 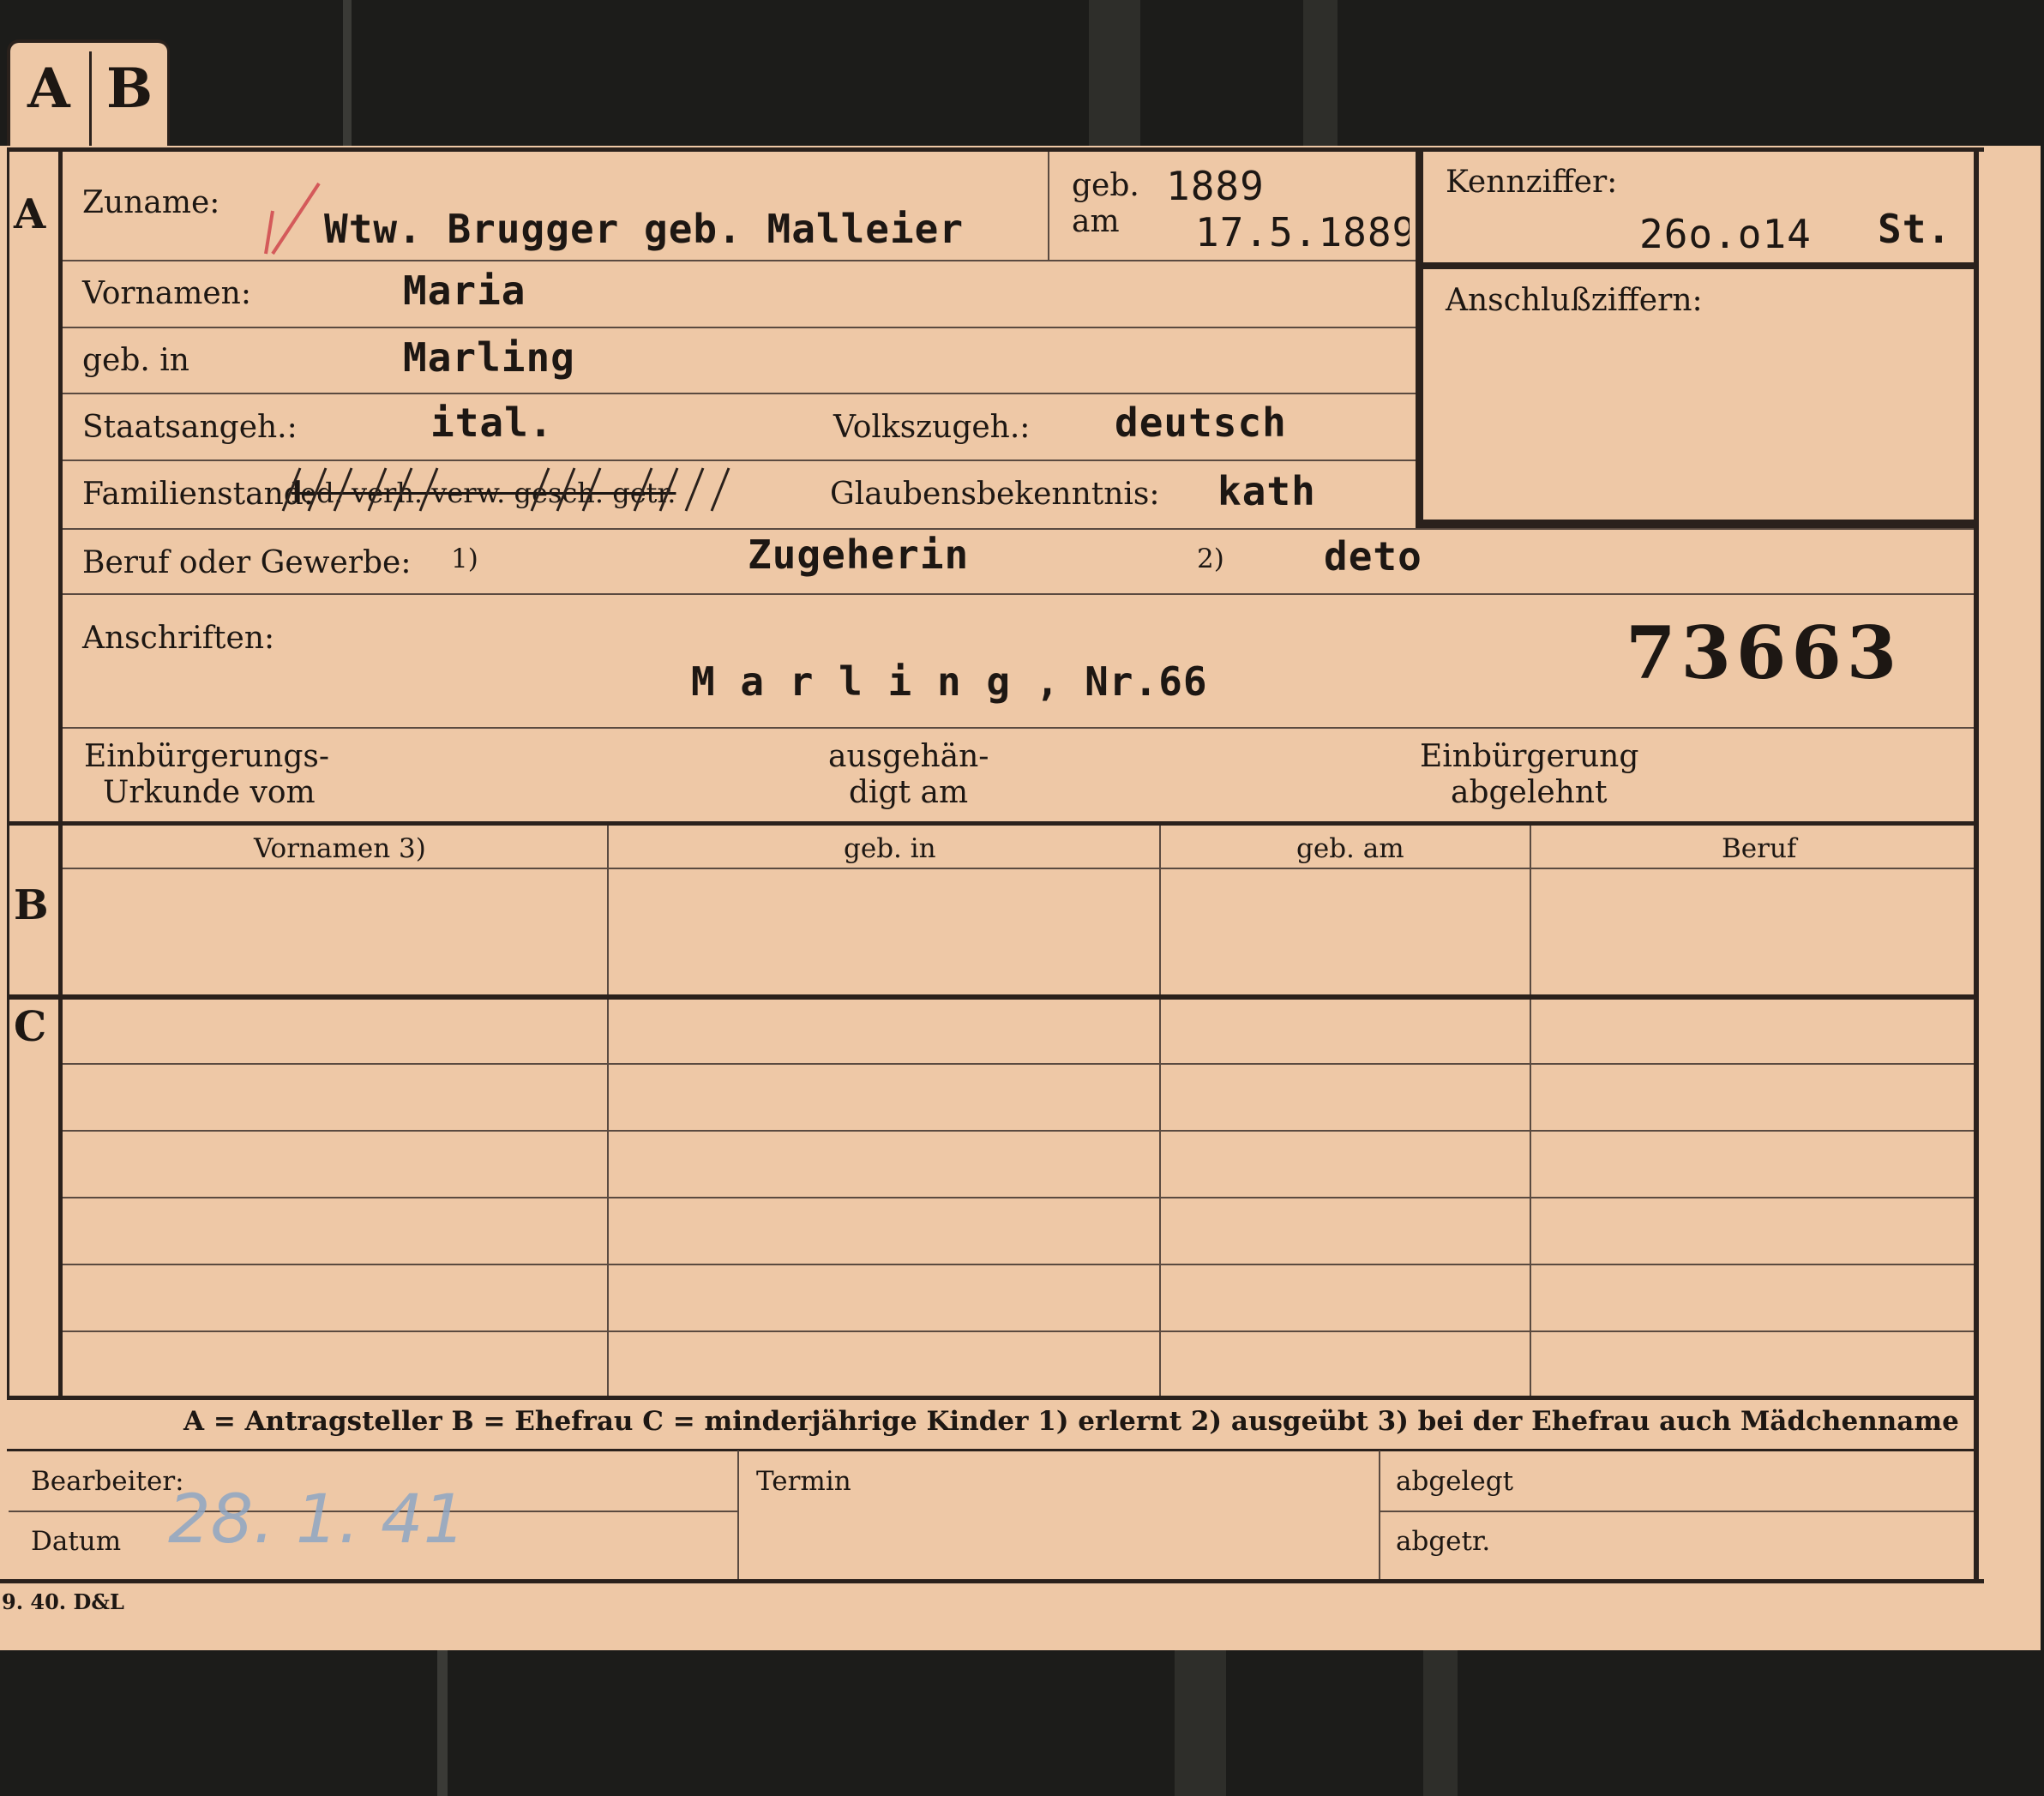 What do you see at coordinates (1529, 792) in the screenshot?
I see `label-einbuergerung-abgelehnt-2: abgelehnt` at bounding box center [1529, 792].